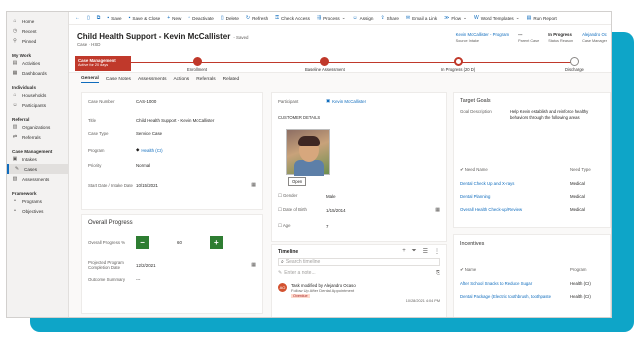 The width and height of the screenshot is (640, 347). Describe the element at coordinates (174, 18) in the screenshot. I see `new-button: + New` at that location.